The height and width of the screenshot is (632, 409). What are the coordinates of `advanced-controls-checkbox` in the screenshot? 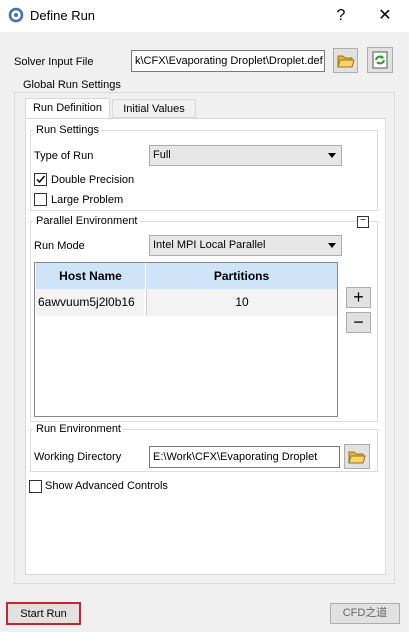 It's located at (35, 486).